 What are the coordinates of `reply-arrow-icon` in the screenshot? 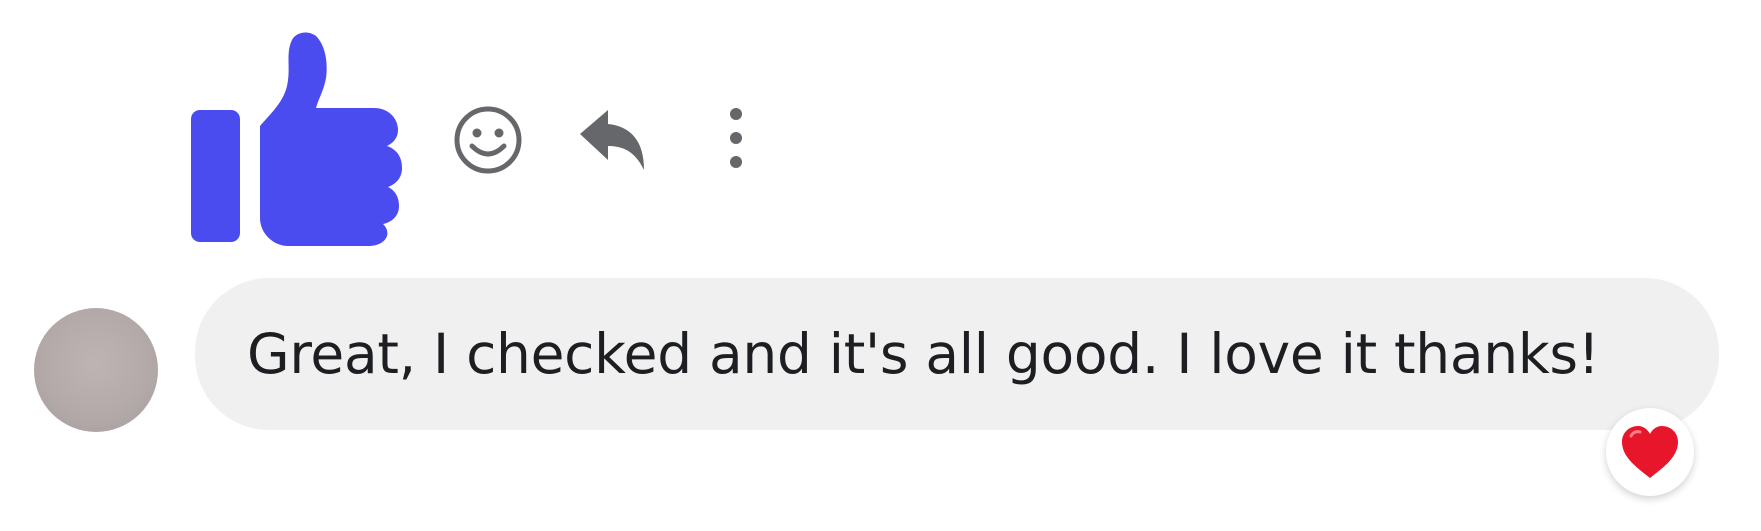 It's located at (612, 140).